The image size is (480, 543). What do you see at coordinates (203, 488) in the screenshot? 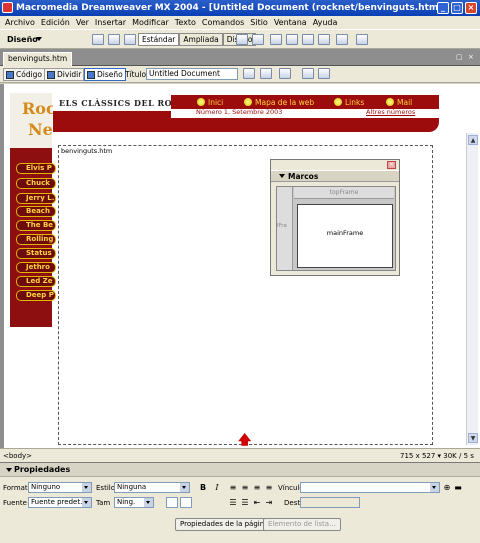
I see `bold-button: B` at bounding box center [203, 488].